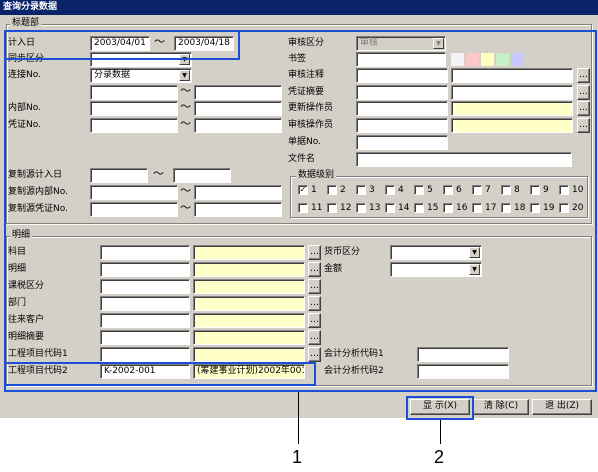  Describe the element at coordinates (299, 7) in the screenshot. I see `window-title: 查询分录数据` at that location.